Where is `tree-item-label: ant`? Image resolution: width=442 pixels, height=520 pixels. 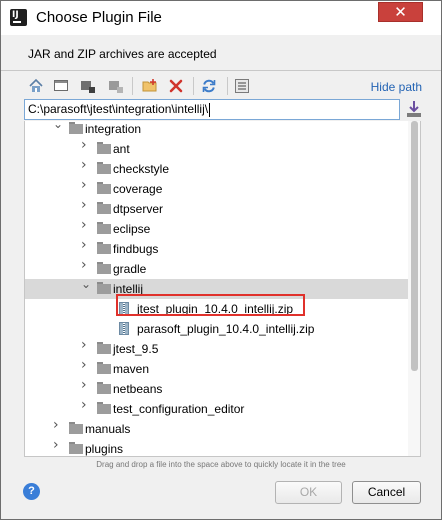
tree-item-label: ant is located at coordinates (121, 149).